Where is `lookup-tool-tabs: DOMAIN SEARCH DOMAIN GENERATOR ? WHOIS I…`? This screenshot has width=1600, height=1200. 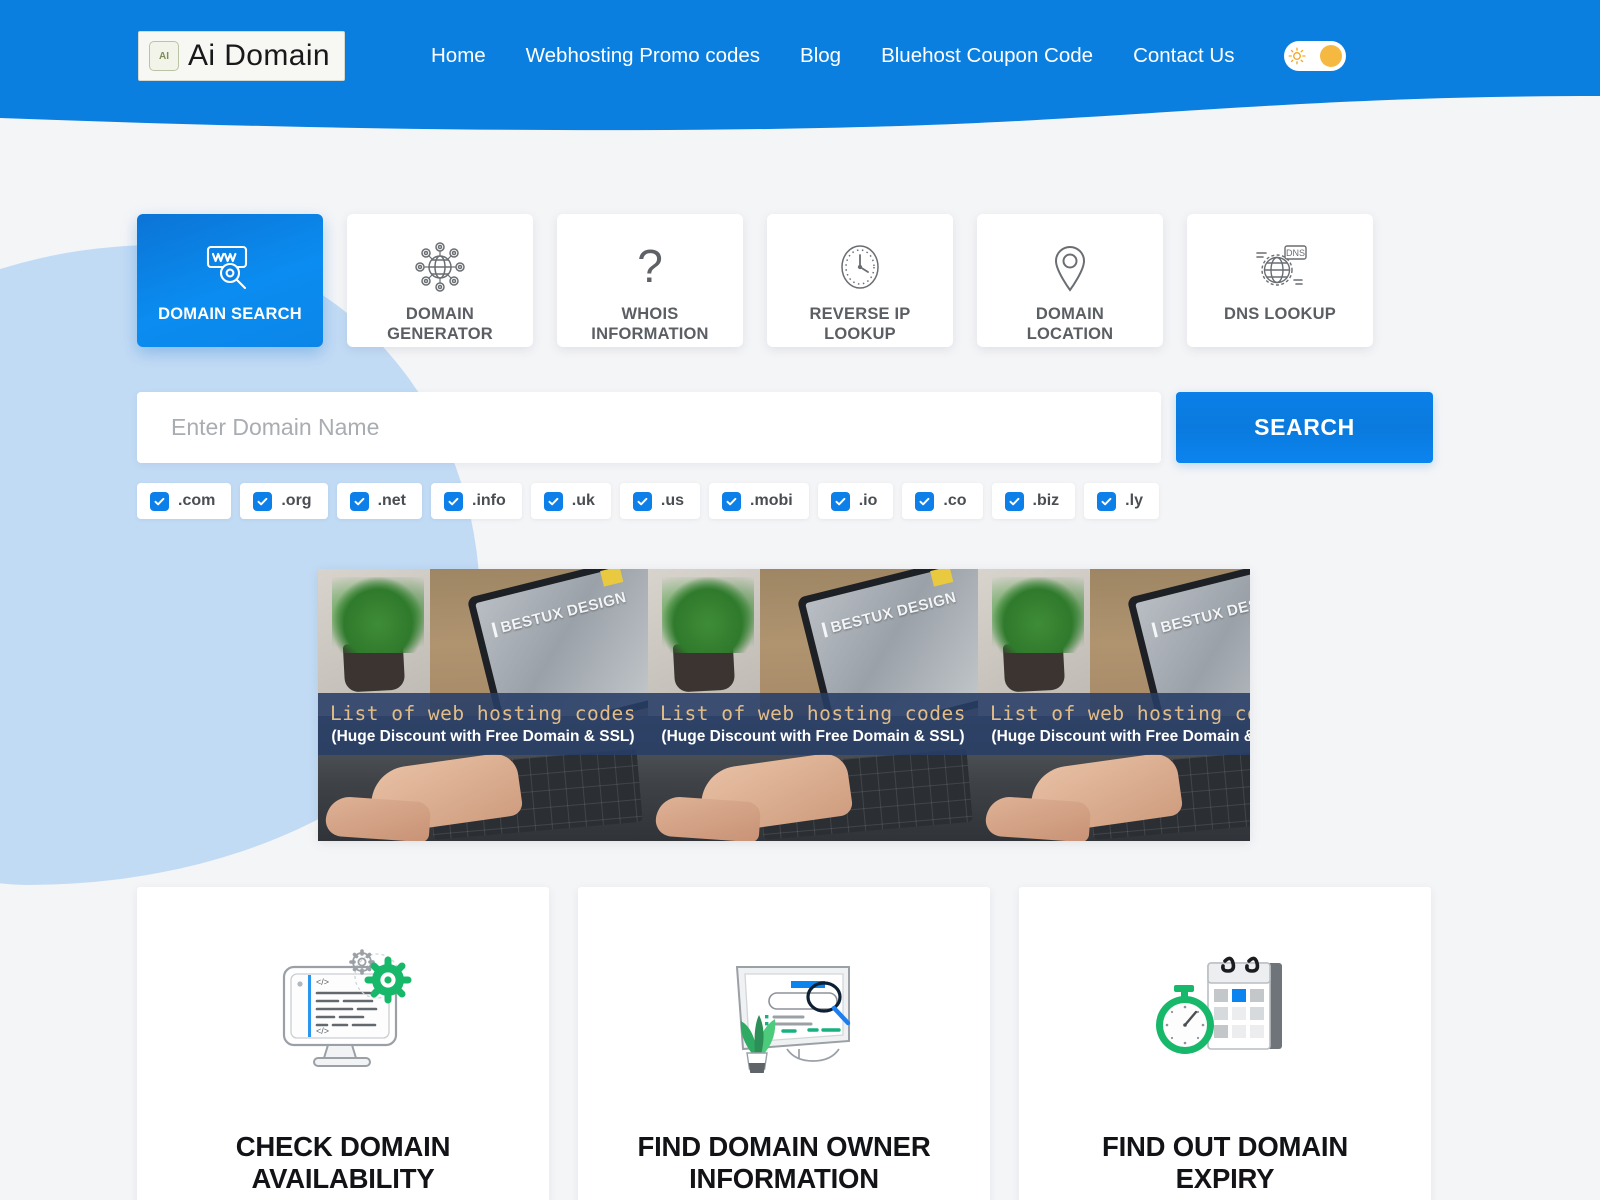
lookup-tool-tabs: DOMAIN SEARCH DOMAIN GENERATOR ? WHOIS I… is located at coordinates (755, 280).